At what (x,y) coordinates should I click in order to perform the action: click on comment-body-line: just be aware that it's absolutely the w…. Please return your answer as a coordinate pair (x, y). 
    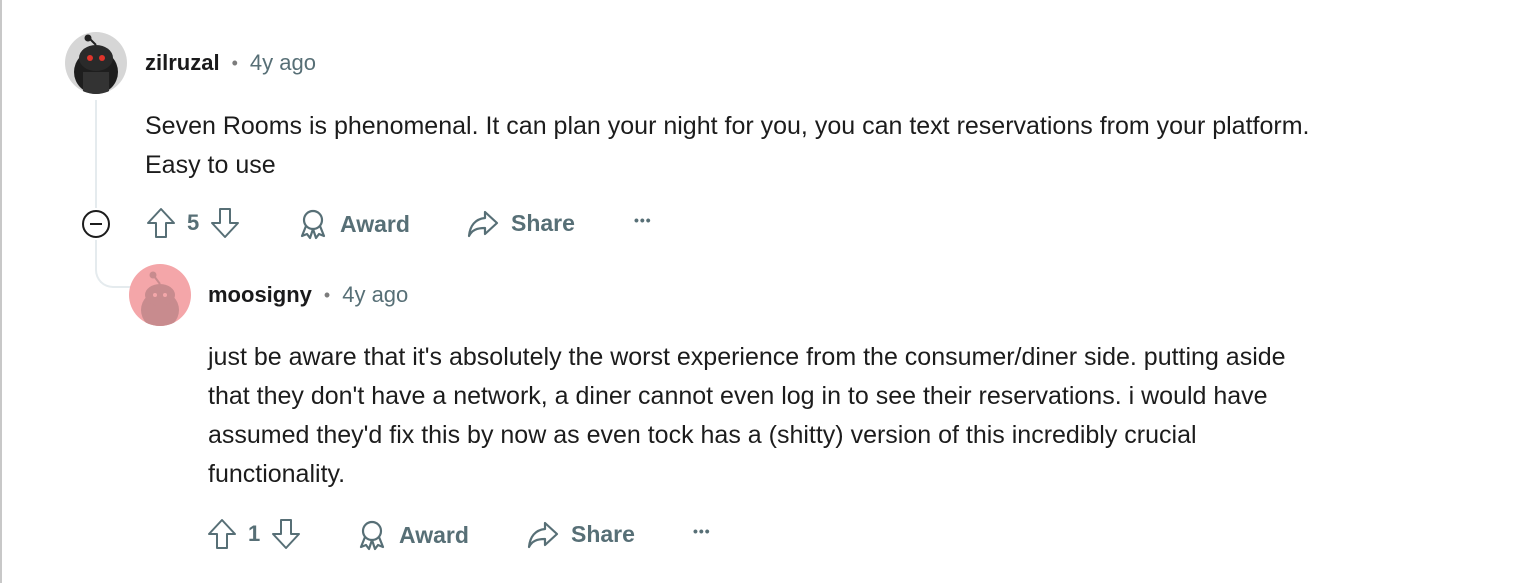
    Looking at the image, I should click on (747, 357).